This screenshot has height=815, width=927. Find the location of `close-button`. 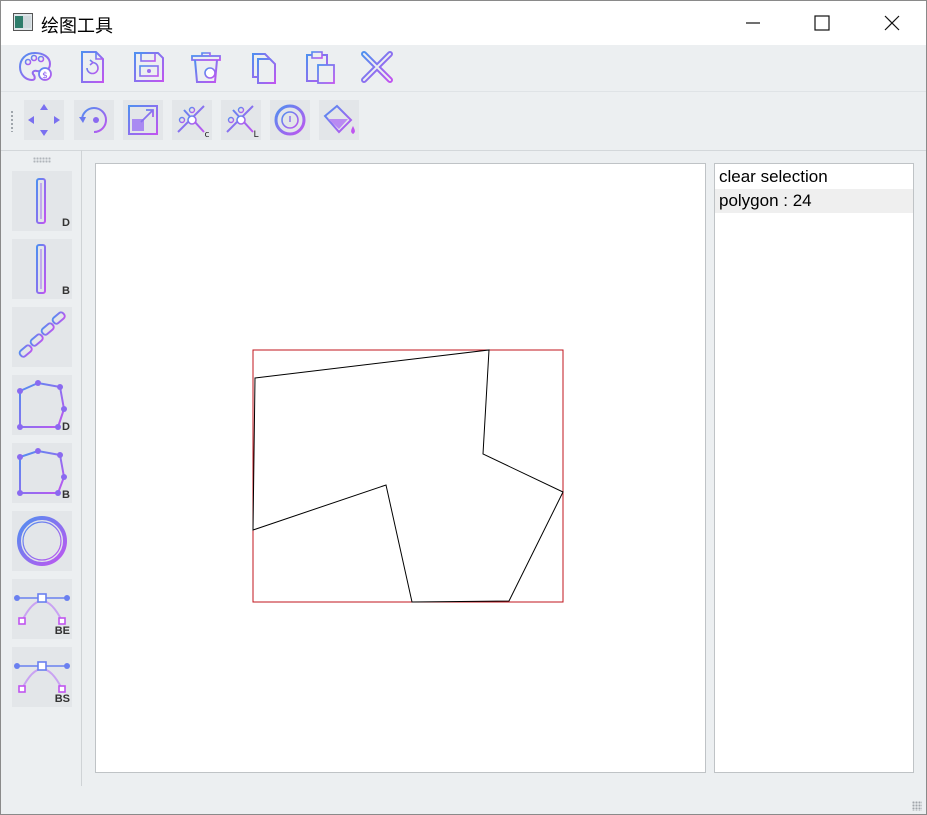

close-button is located at coordinates (892, 23).